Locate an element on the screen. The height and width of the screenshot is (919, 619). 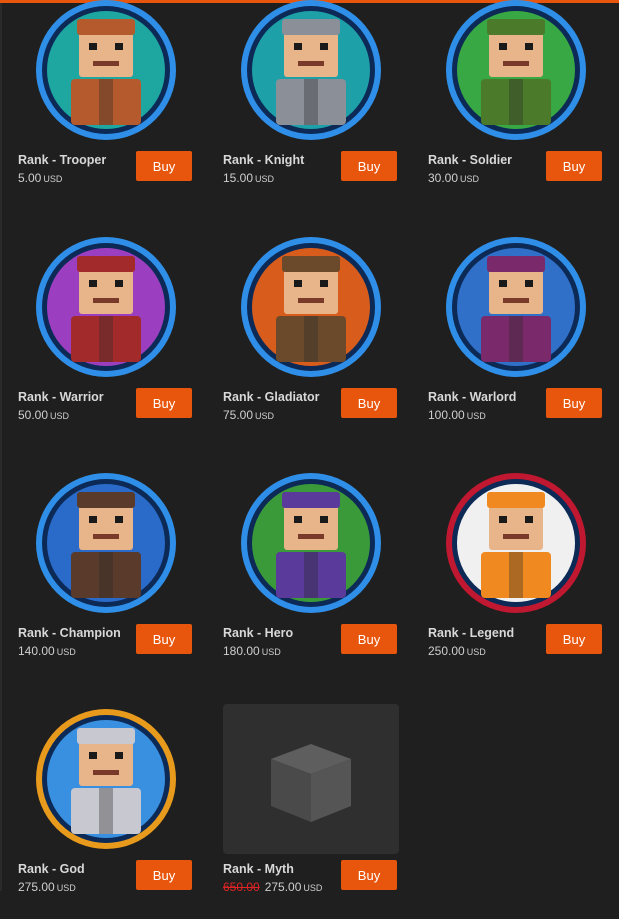
price-value: 180.00 is located at coordinates (241, 651).